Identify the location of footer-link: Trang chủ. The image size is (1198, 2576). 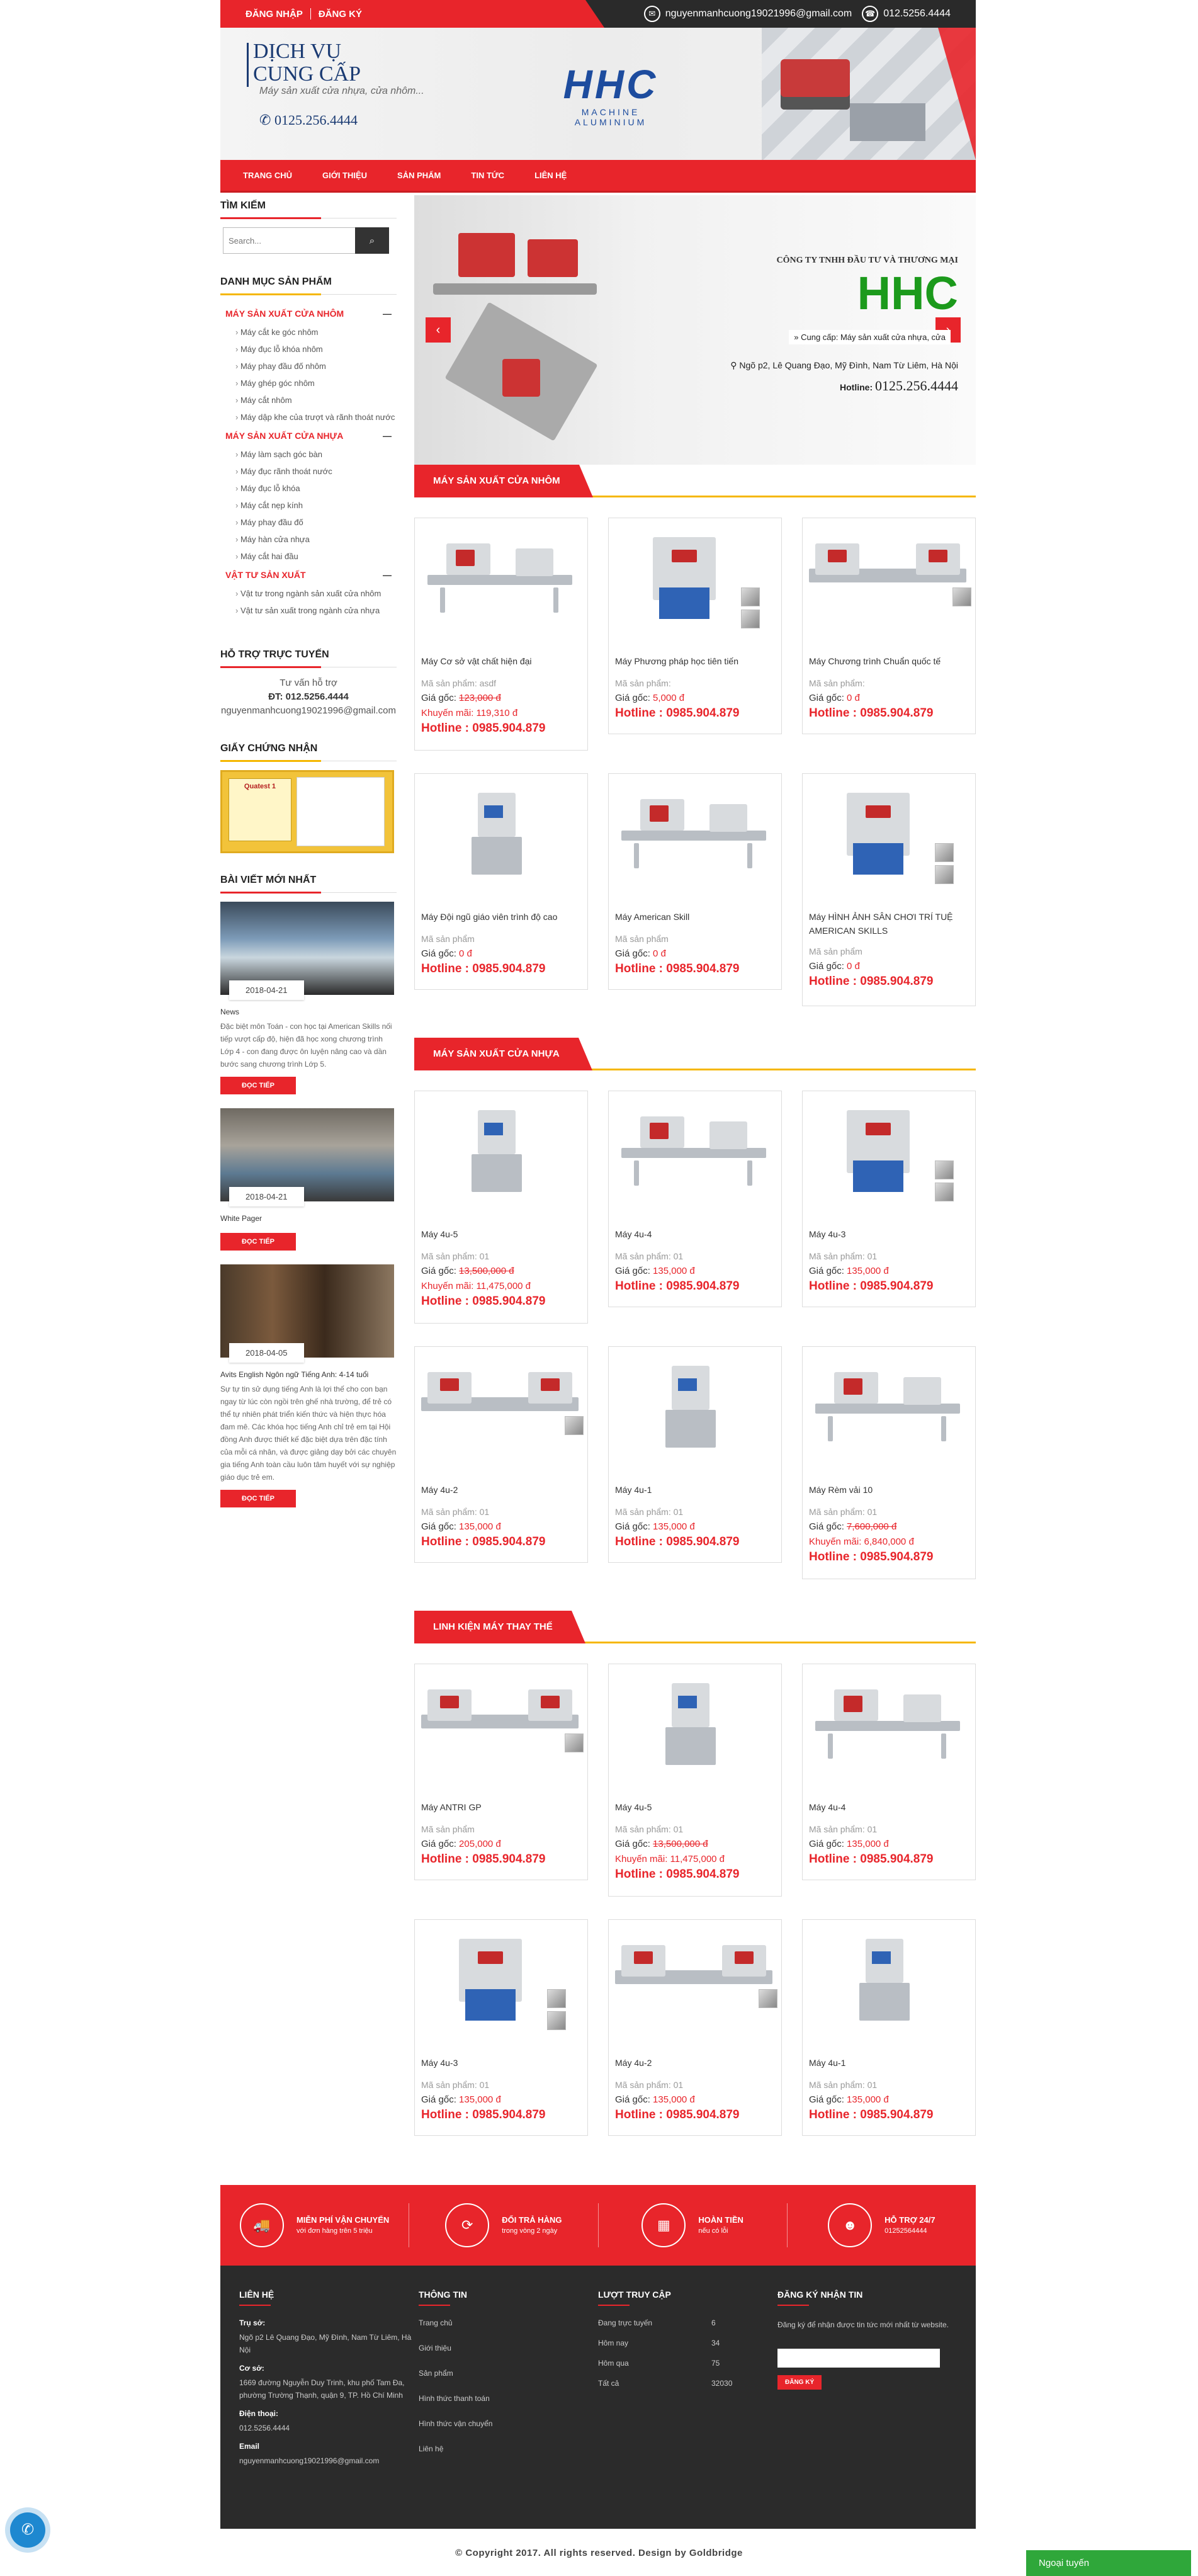
(508, 2322).